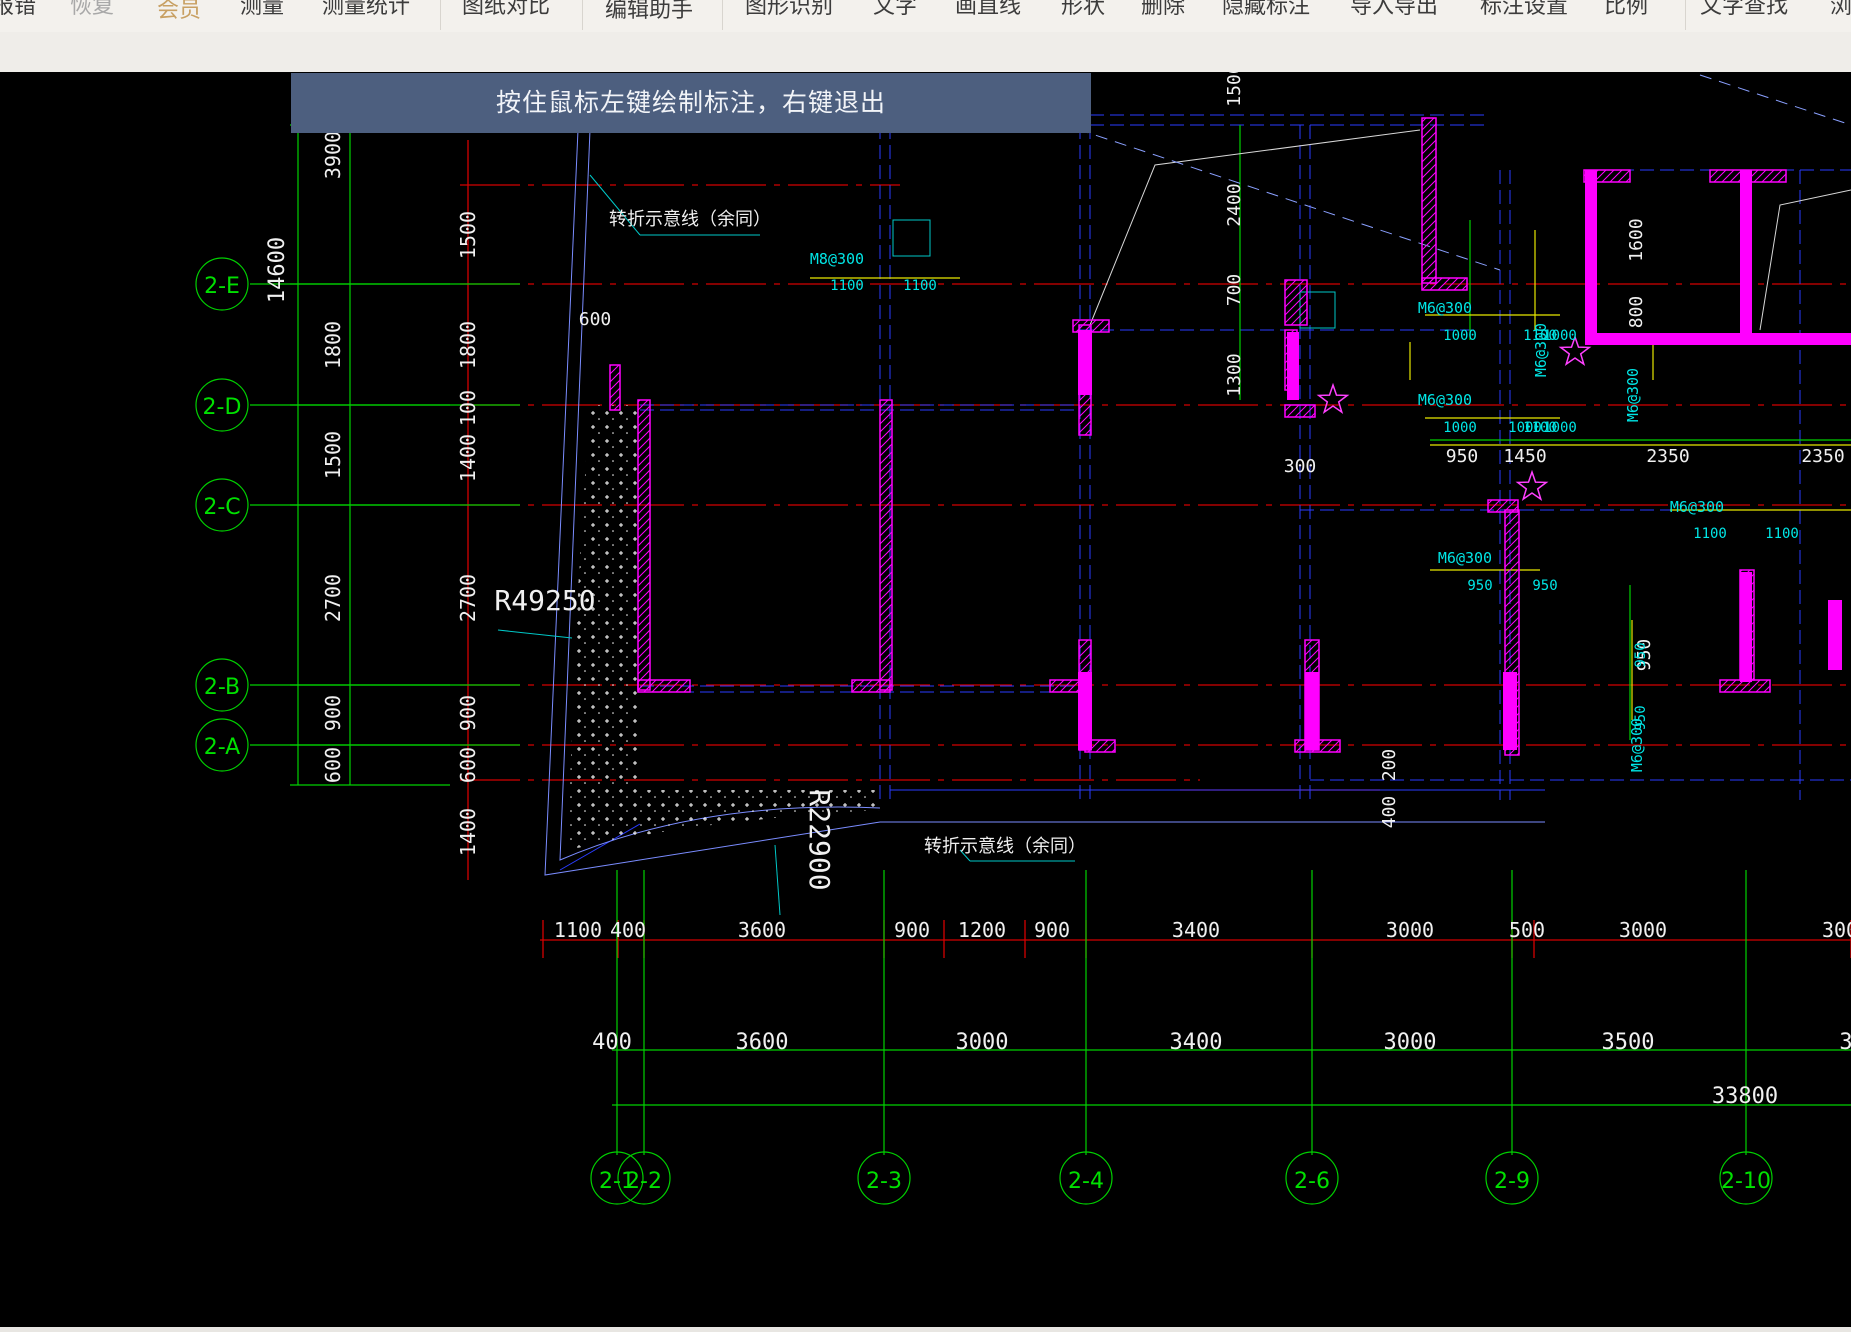  What do you see at coordinates (333, 345) in the screenshot?
I see `dim-left-outer: 1800` at bounding box center [333, 345].